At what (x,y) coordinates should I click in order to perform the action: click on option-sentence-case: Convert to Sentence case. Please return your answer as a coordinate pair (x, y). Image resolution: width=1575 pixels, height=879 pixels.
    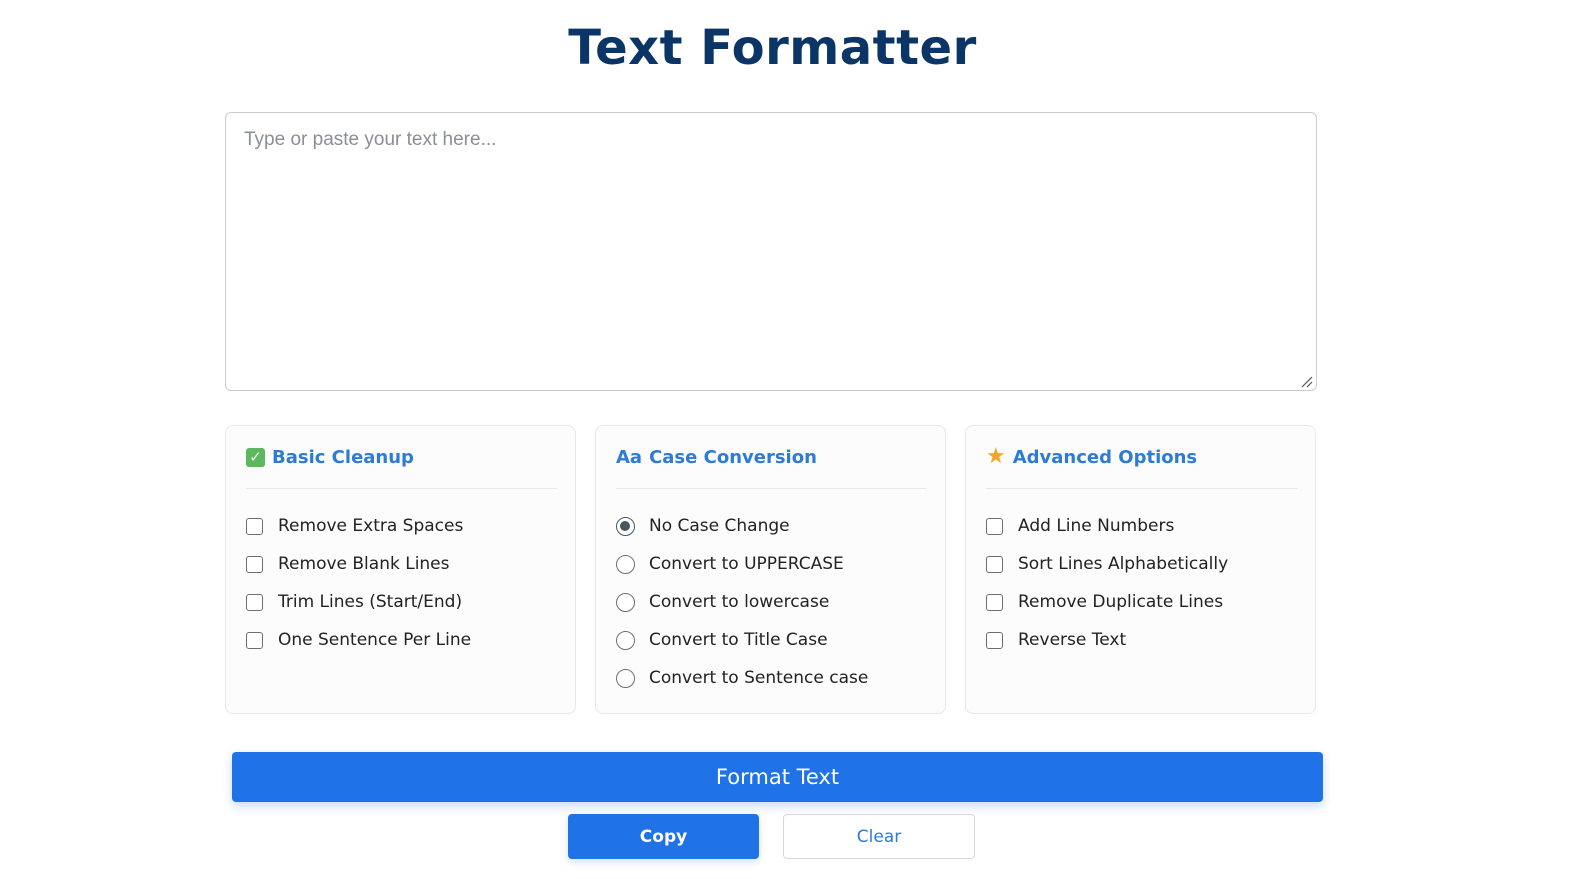
    Looking at the image, I should click on (771, 678).